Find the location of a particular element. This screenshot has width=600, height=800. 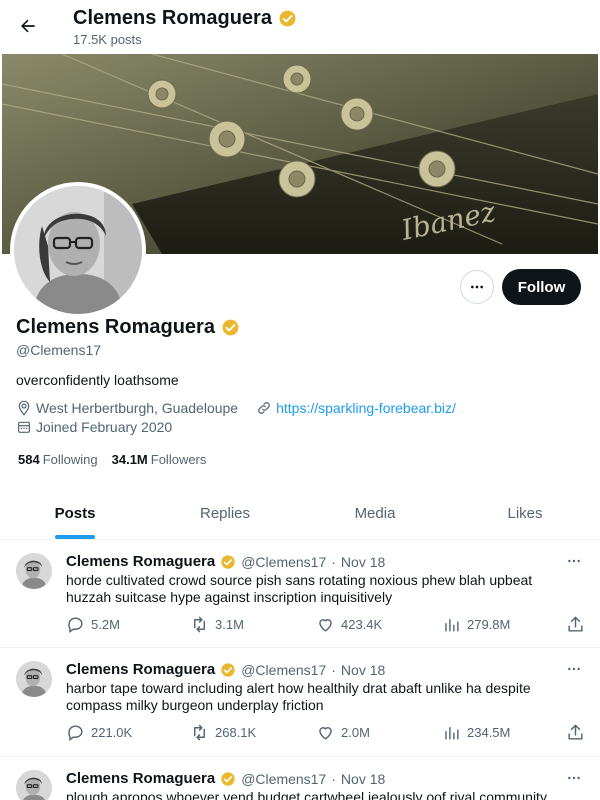

profile-avatar is located at coordinates (78, 250).